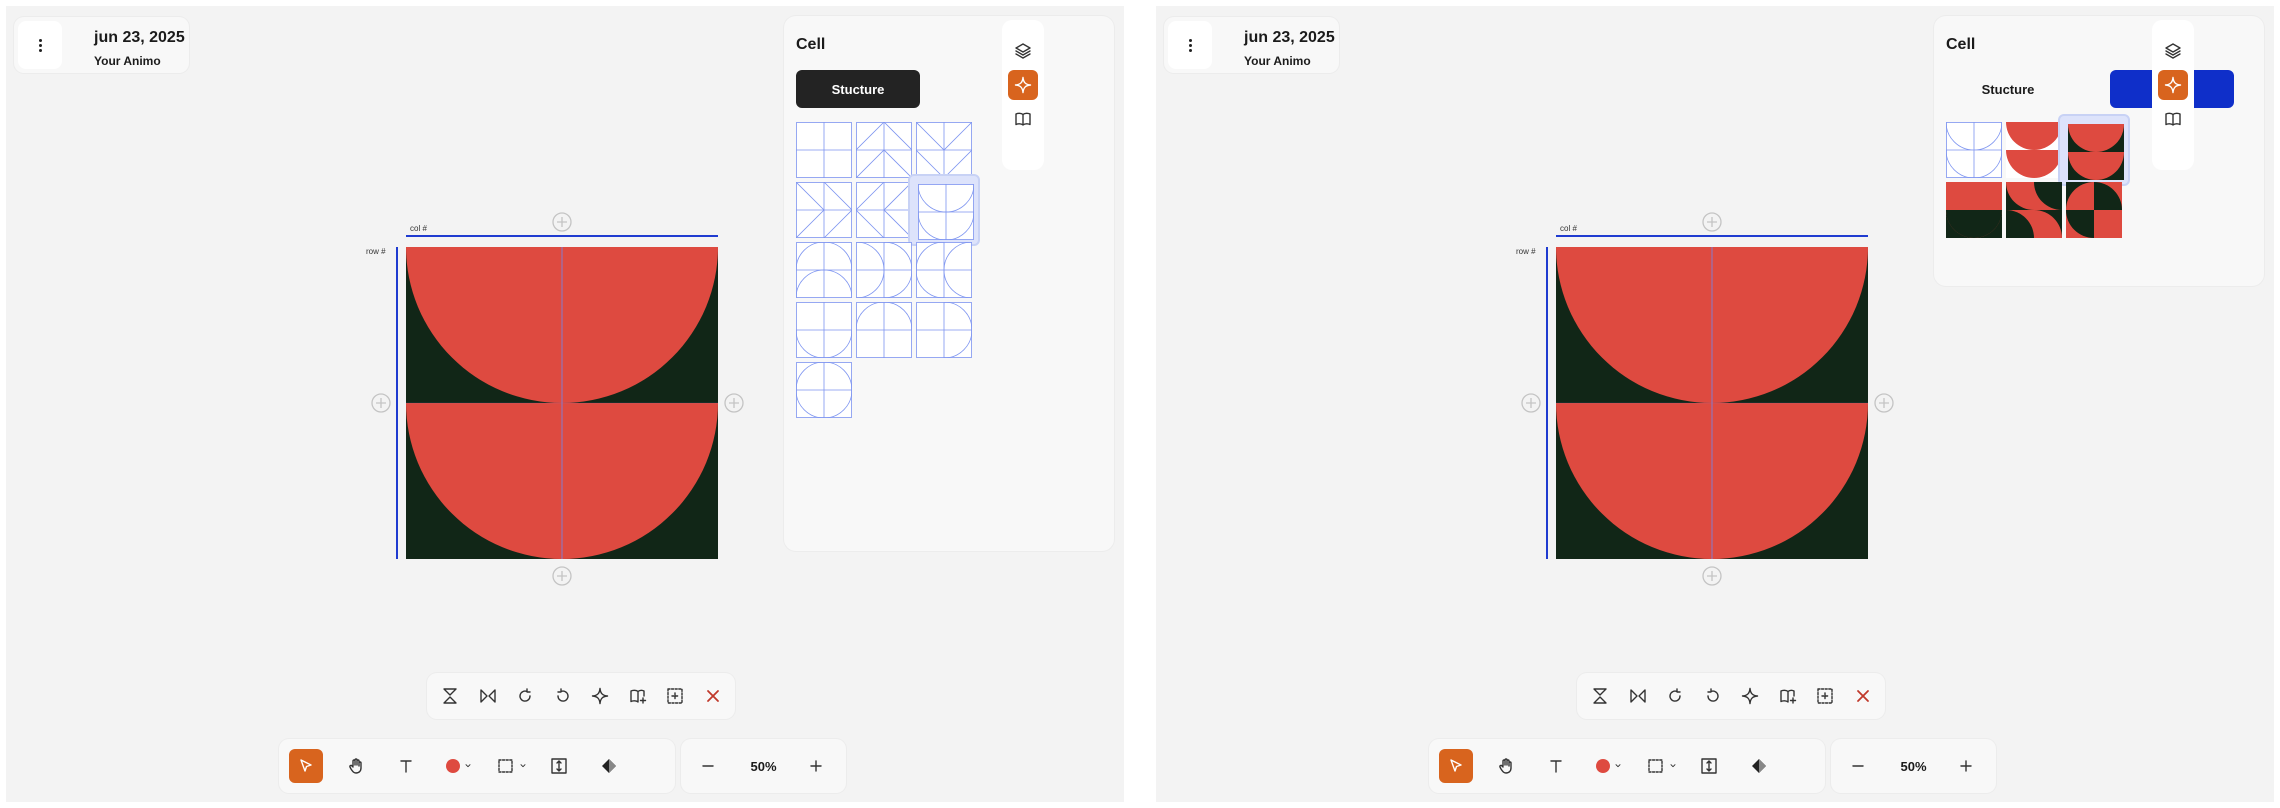  I want to click on flip-horizontal-icon, so click(1638, 696).